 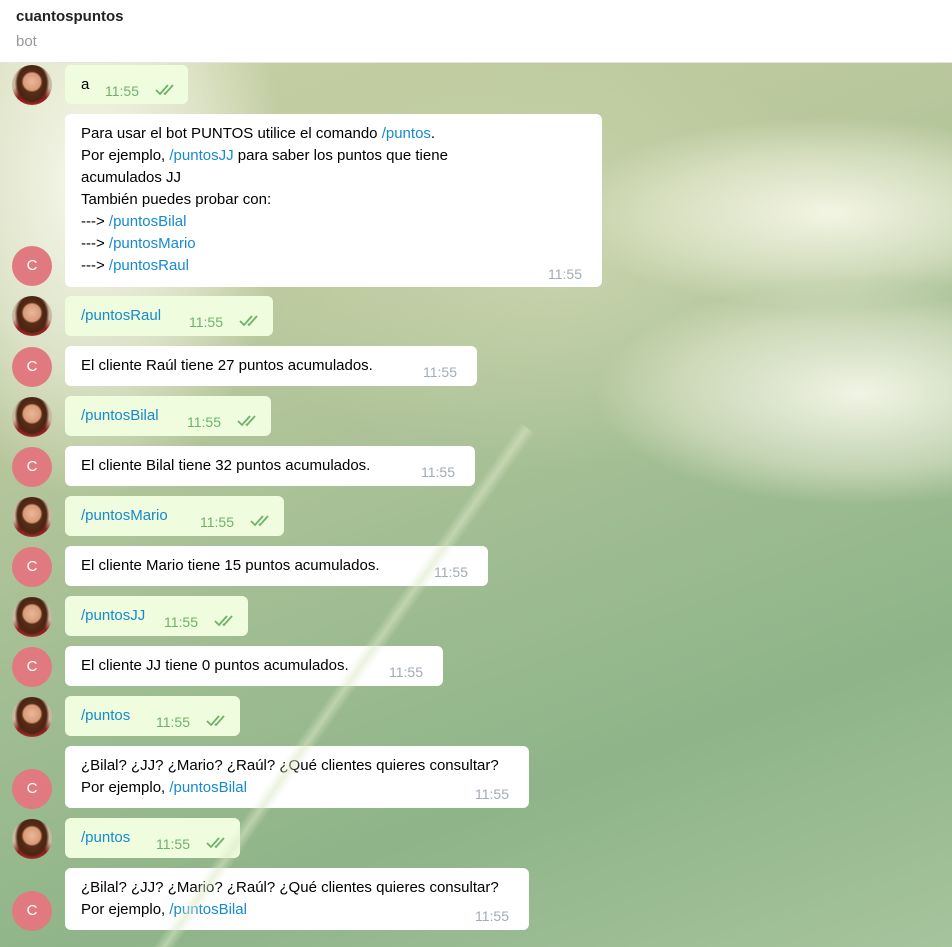 What do you see at coordinates (85, 84) in the screenshot?
I see `message-text: a` at bounding box center [85, 84].